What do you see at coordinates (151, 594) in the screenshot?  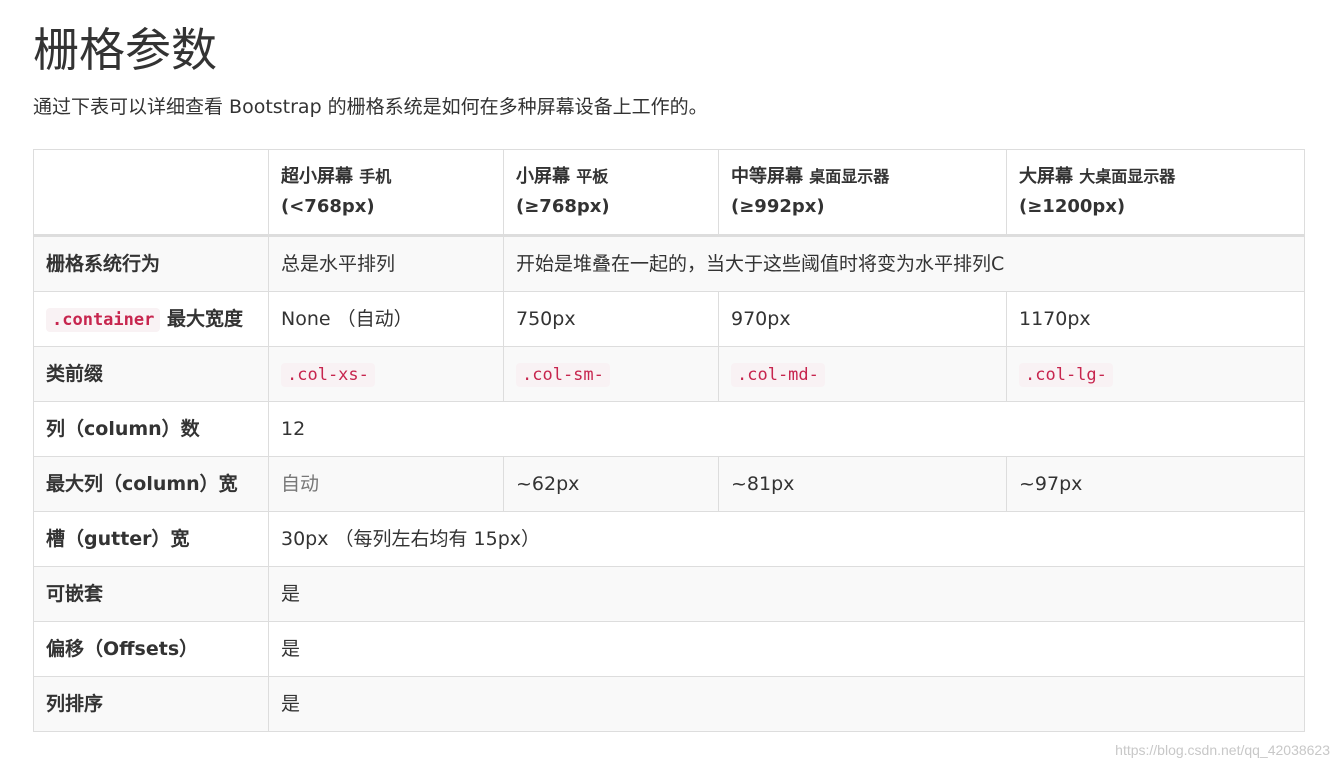 I see `row-label: 可嵌套` at bounding box center [151, 594].